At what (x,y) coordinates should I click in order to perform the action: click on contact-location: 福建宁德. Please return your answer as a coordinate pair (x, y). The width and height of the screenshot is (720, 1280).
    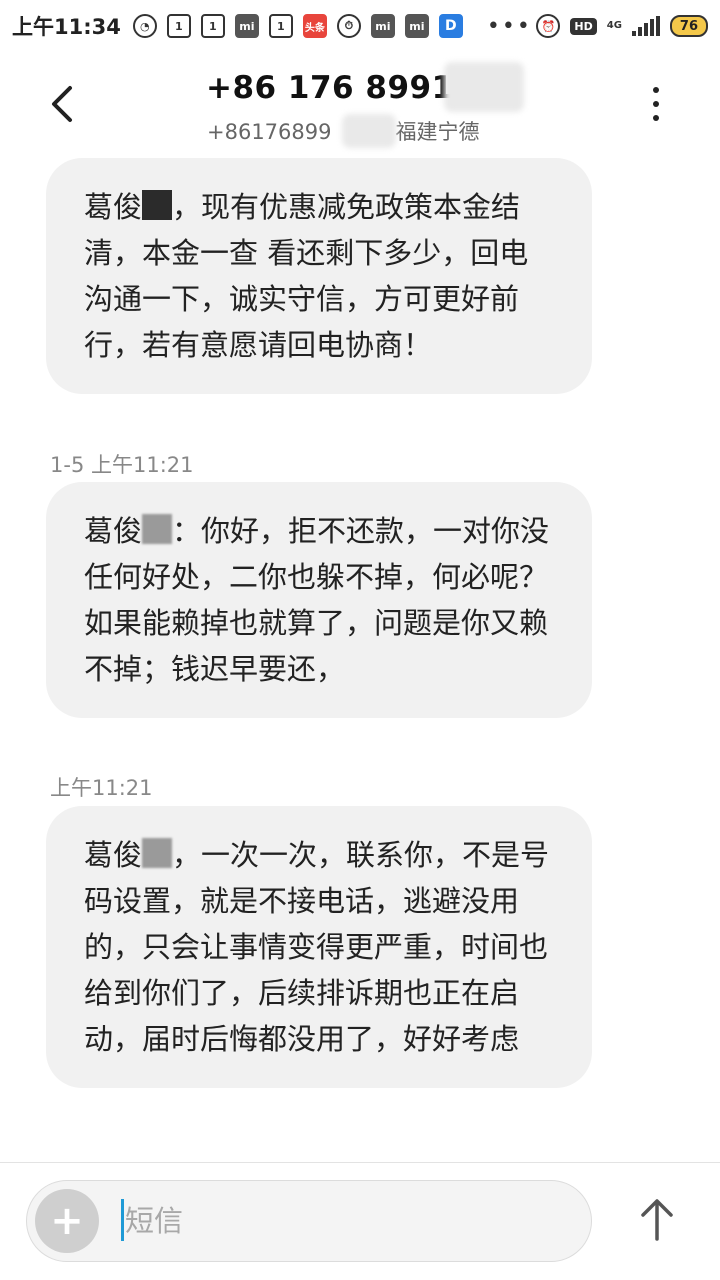
    Looking at the image, I should click on (437, 132).